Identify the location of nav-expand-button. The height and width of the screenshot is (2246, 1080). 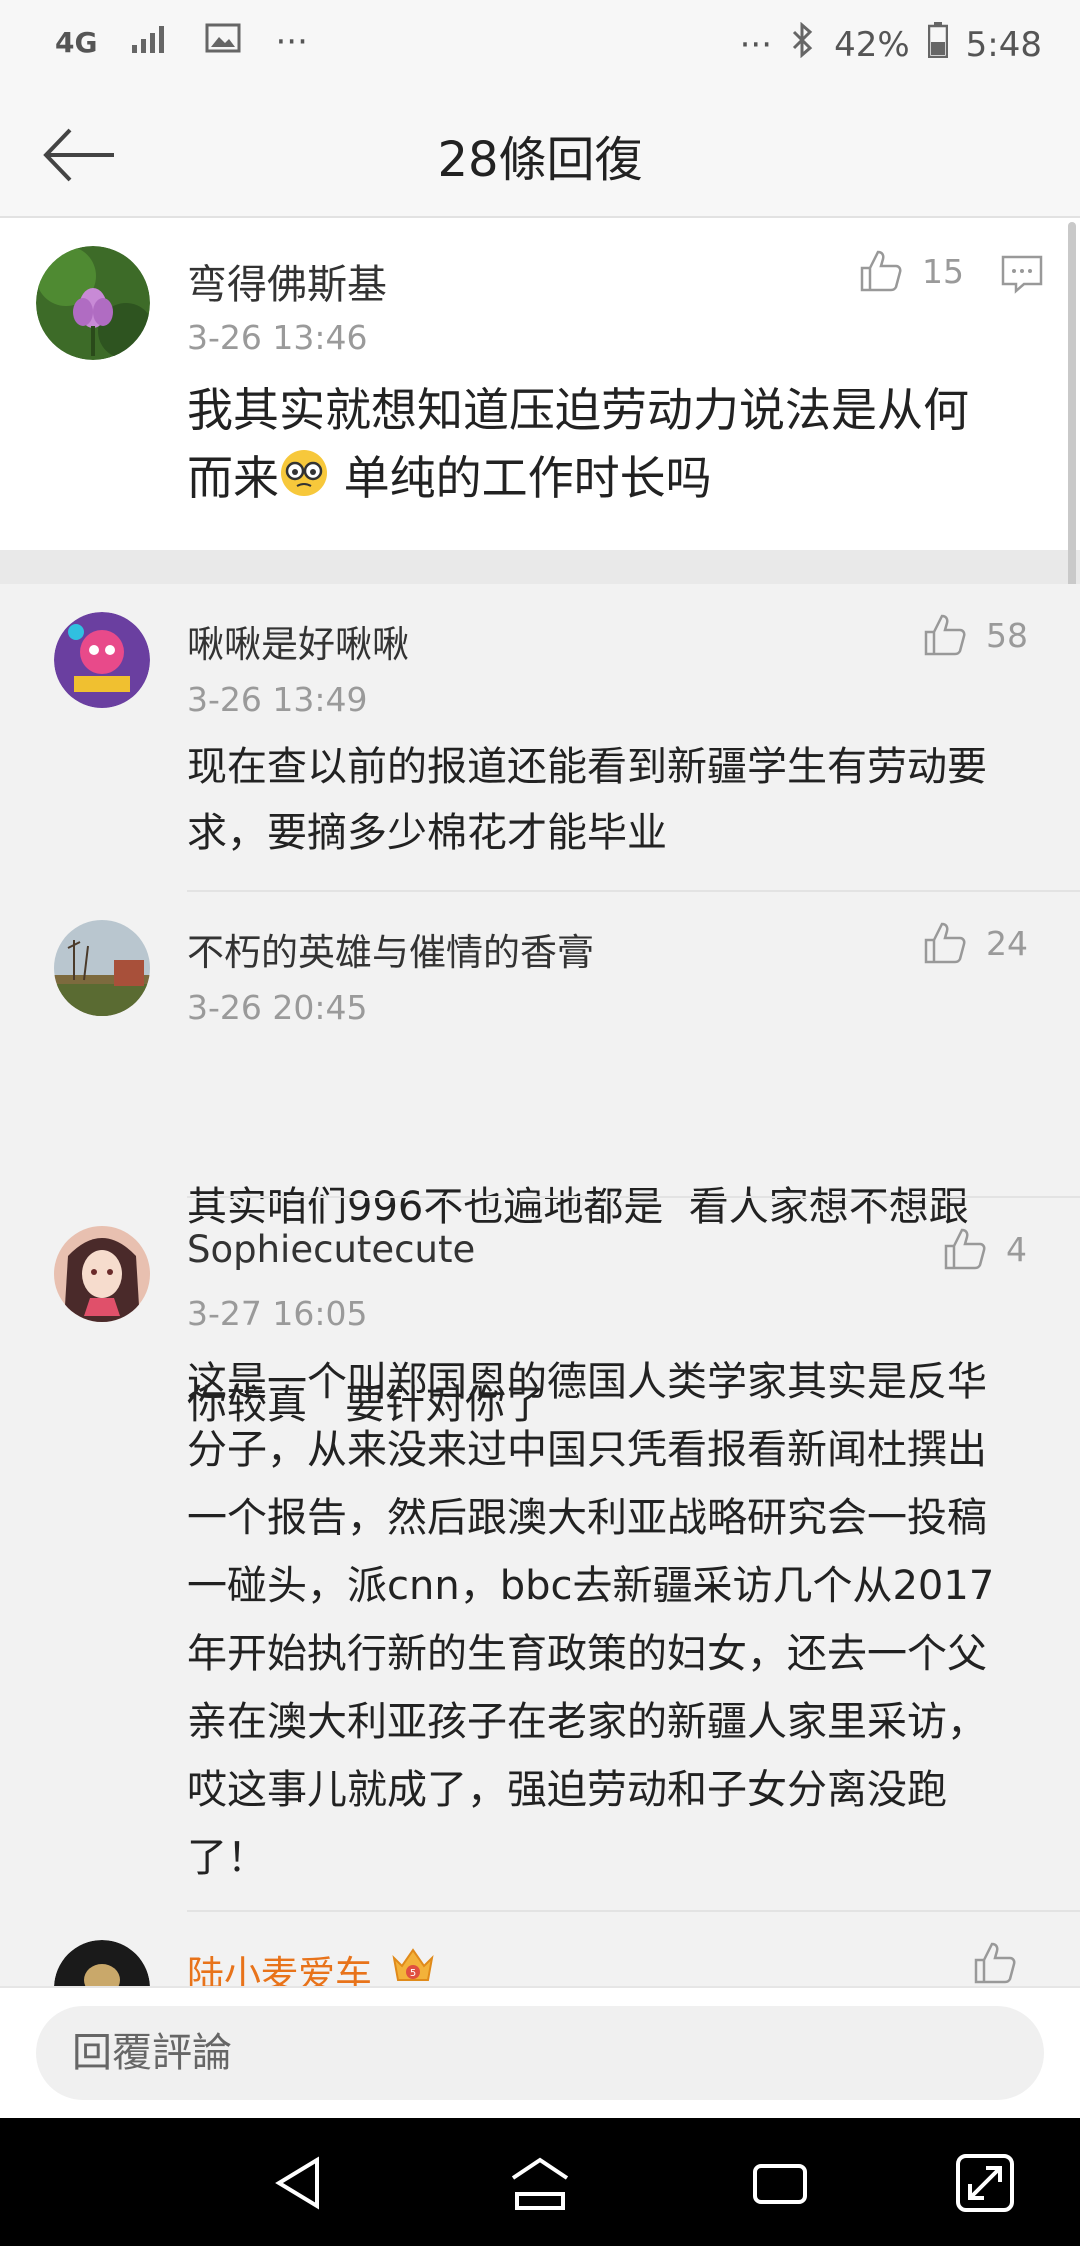
(985, 2183).